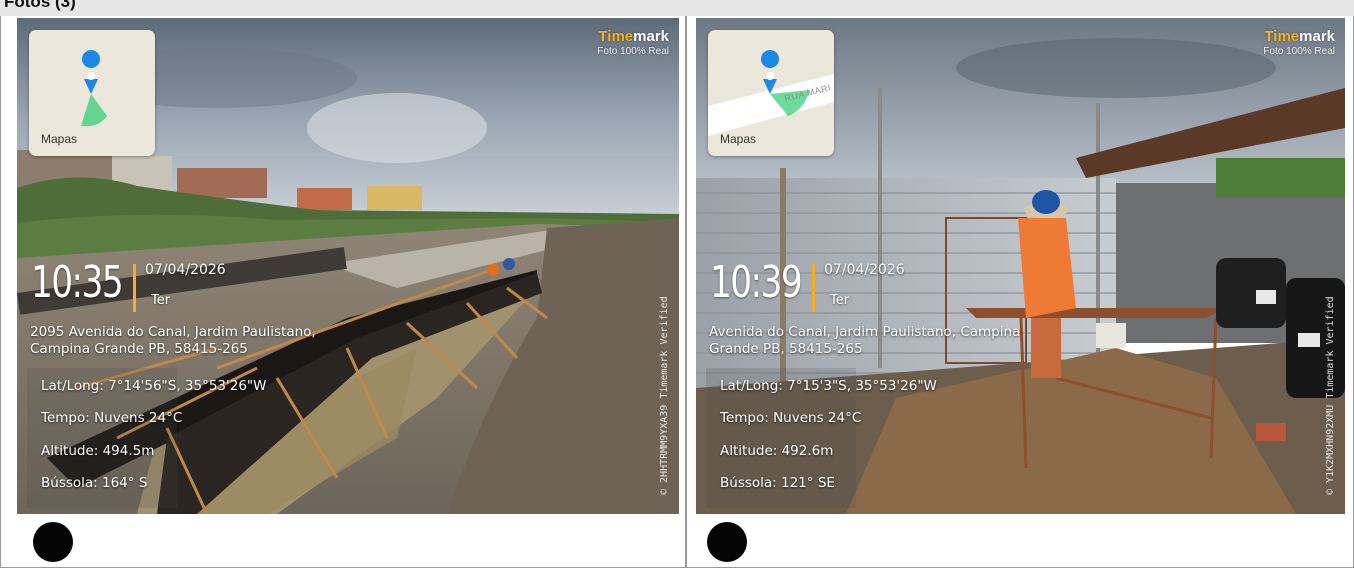 The image size is (1354, 568). What do you see at coordinates (771, 93) in the screenshot?
I see `mini-map-2: RUA MARI Mapas` at bounding box center [771, 93].